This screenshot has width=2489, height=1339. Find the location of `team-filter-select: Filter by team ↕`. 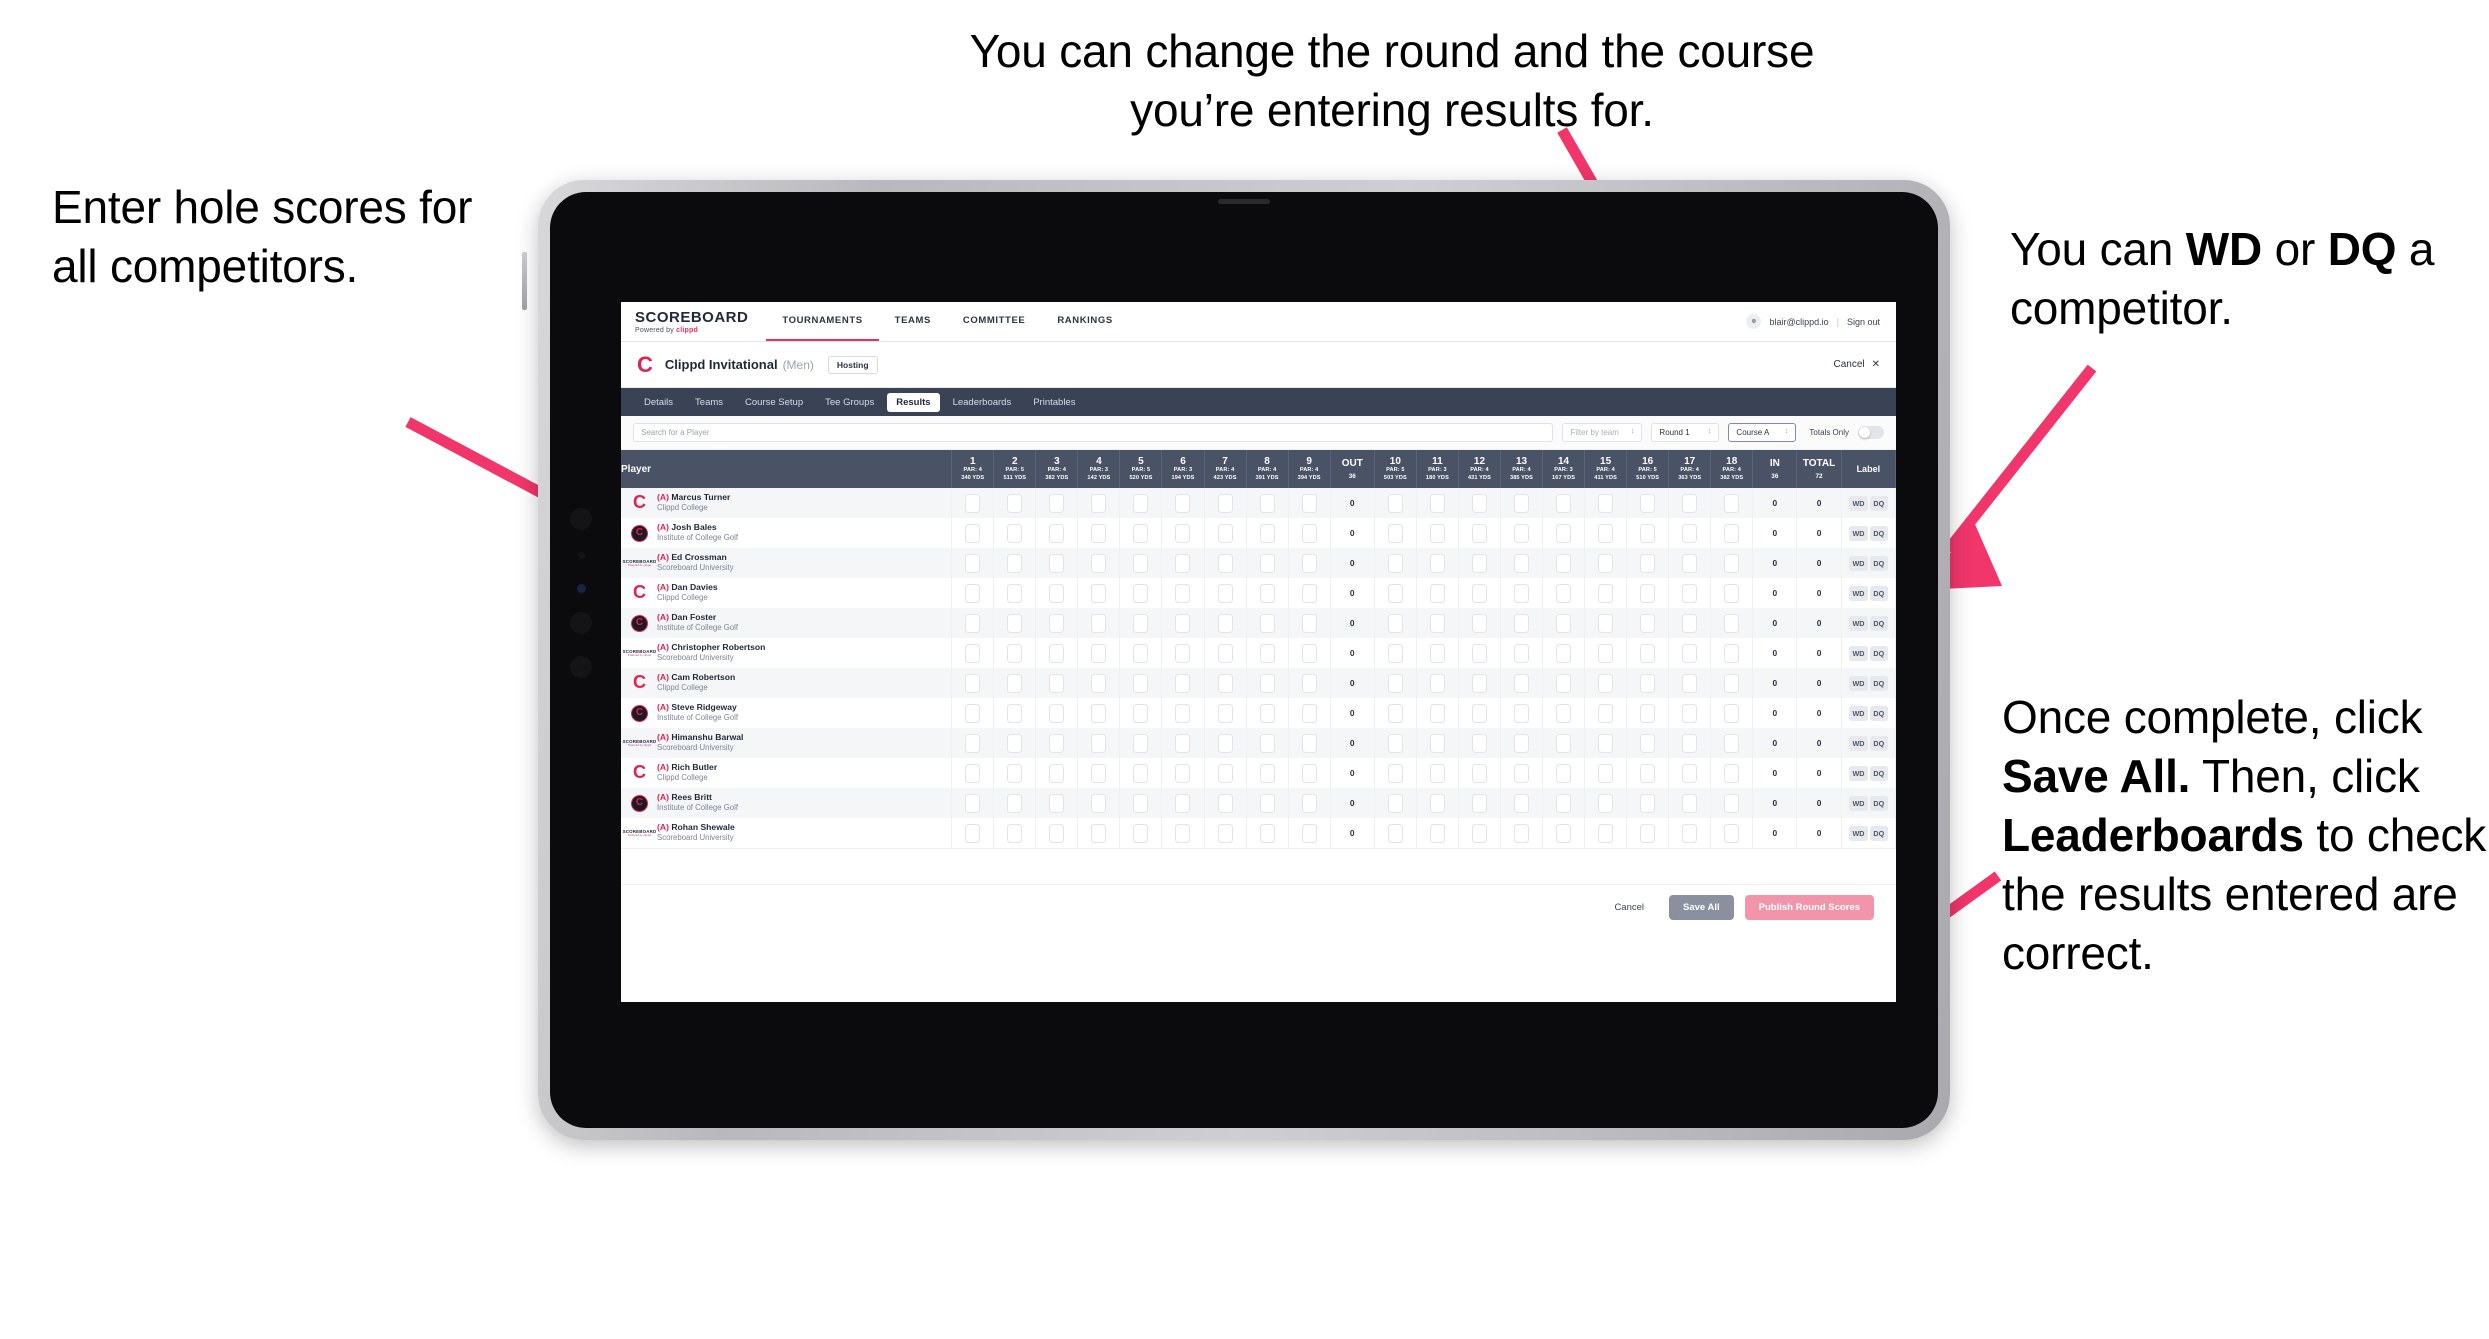

team-filter-select: Filter by team ↕ is located at coordinates (1602, 432).